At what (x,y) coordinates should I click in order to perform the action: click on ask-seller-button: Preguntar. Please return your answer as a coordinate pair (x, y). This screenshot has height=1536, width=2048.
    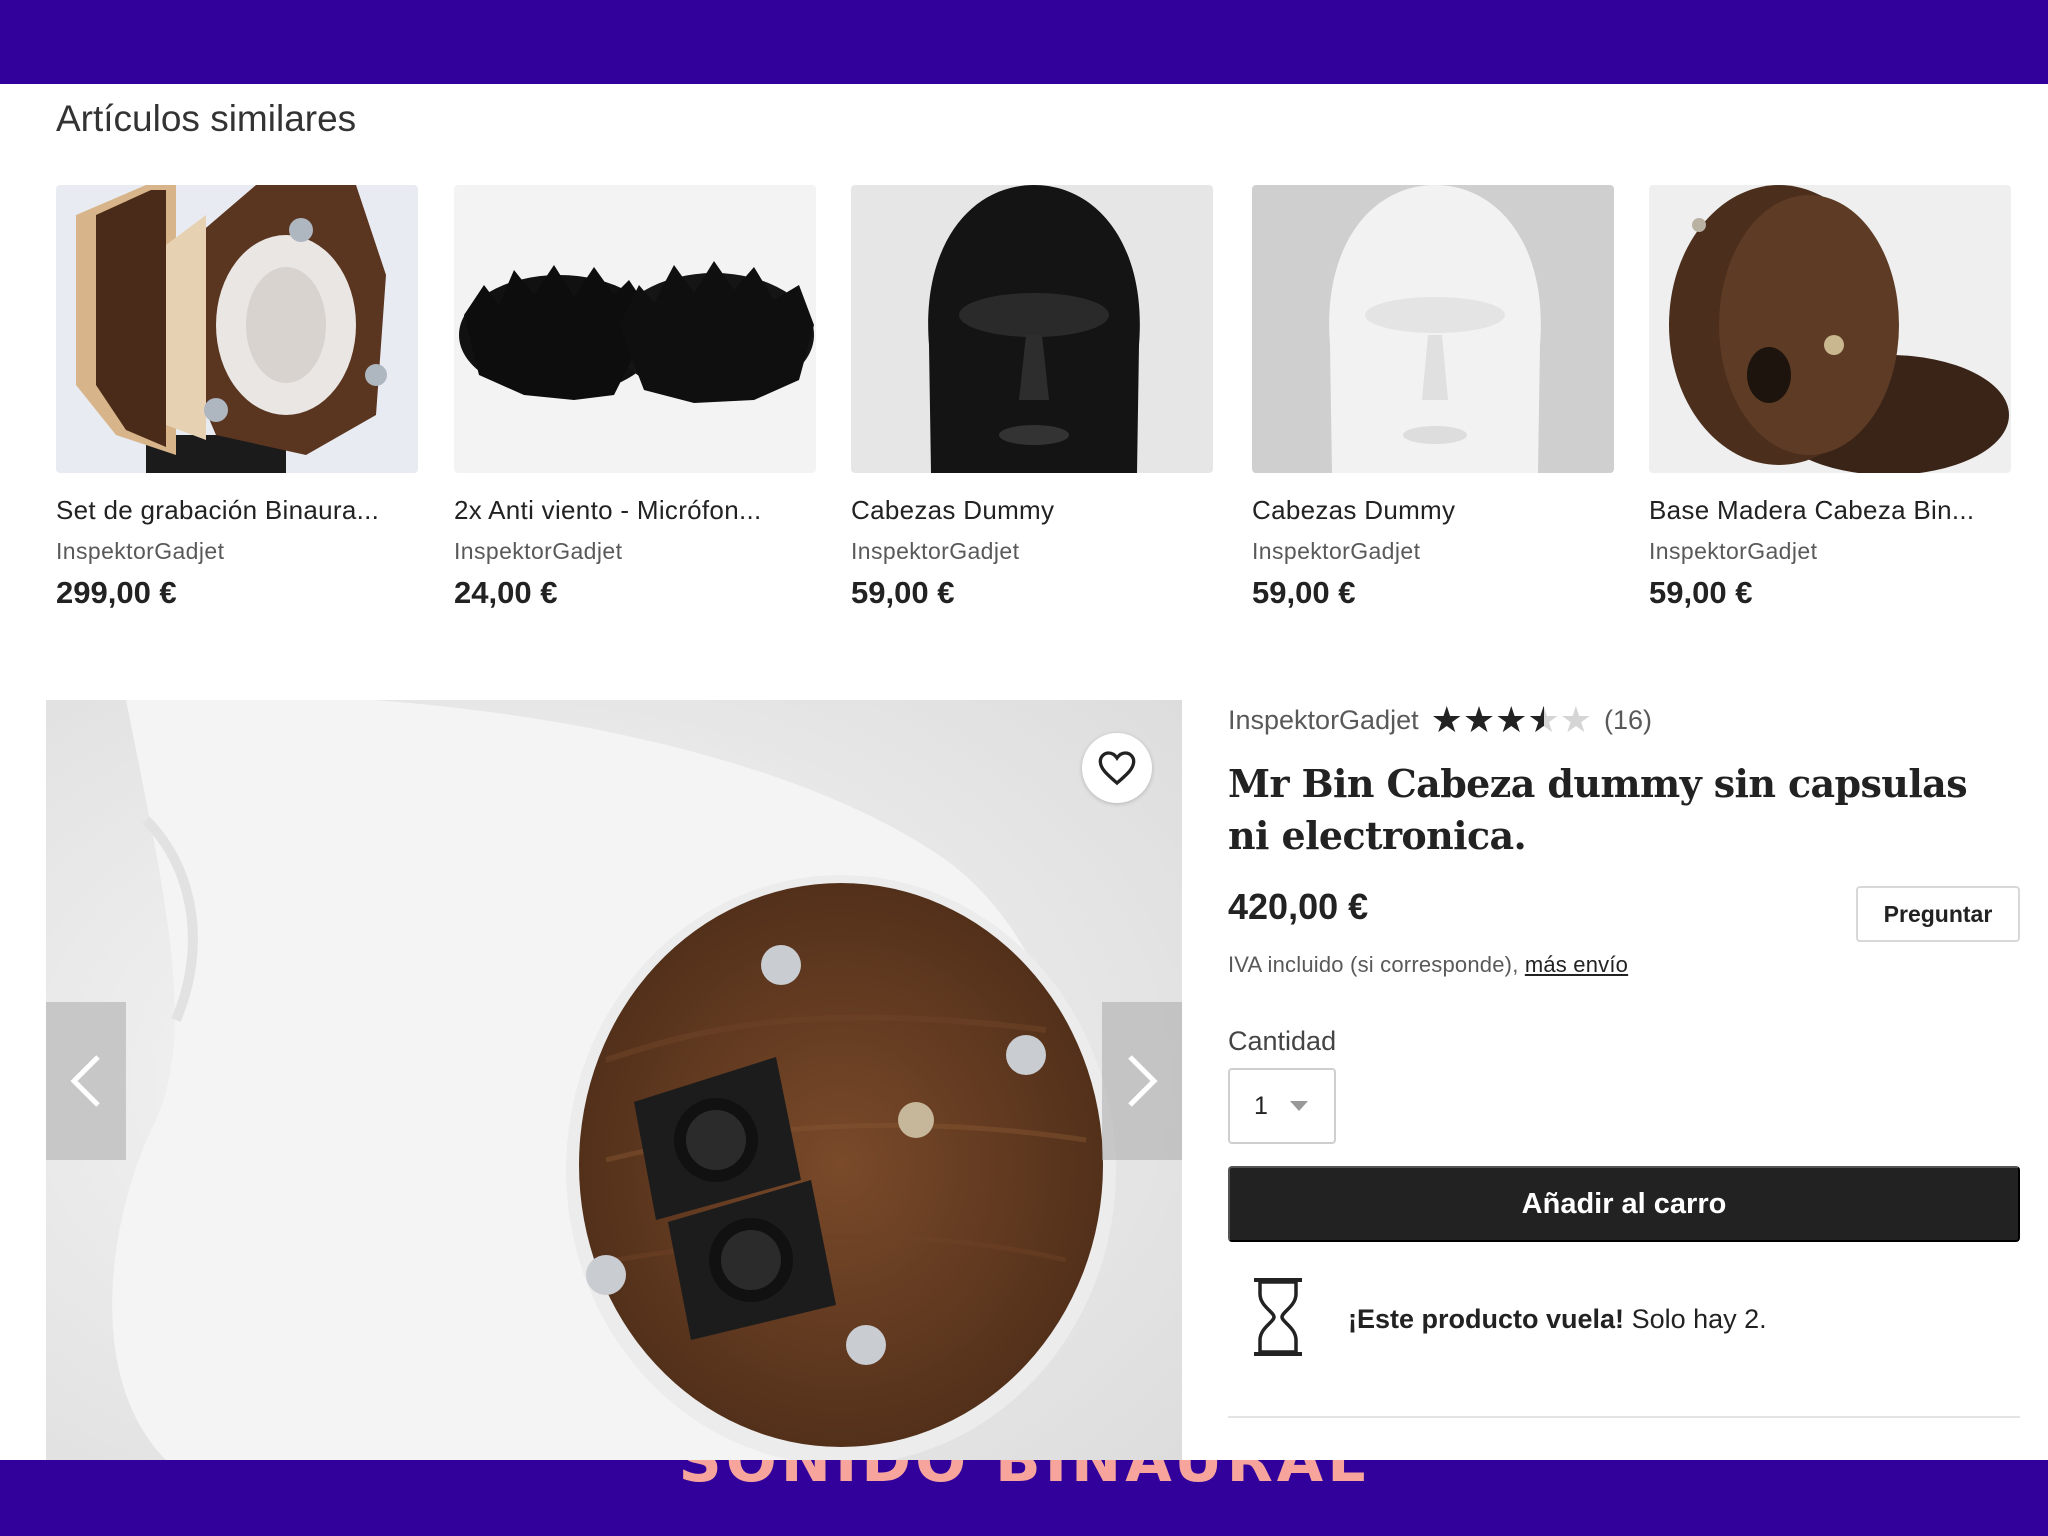
    Looking at the image, I should click on (1938, 914).